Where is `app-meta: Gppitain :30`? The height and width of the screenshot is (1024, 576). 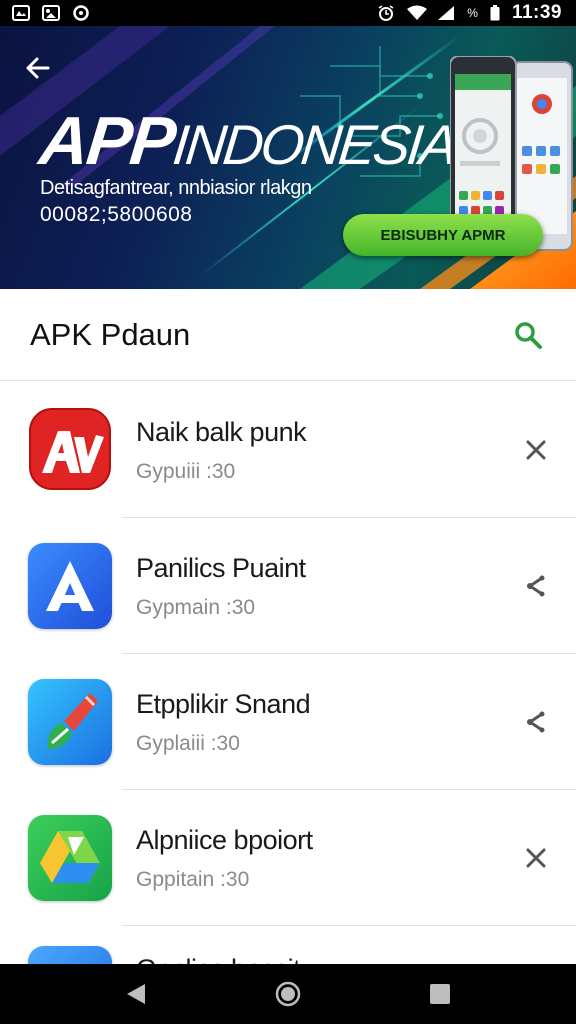 app-meta: Gppitain :30 is located at coordinates (193, 879).